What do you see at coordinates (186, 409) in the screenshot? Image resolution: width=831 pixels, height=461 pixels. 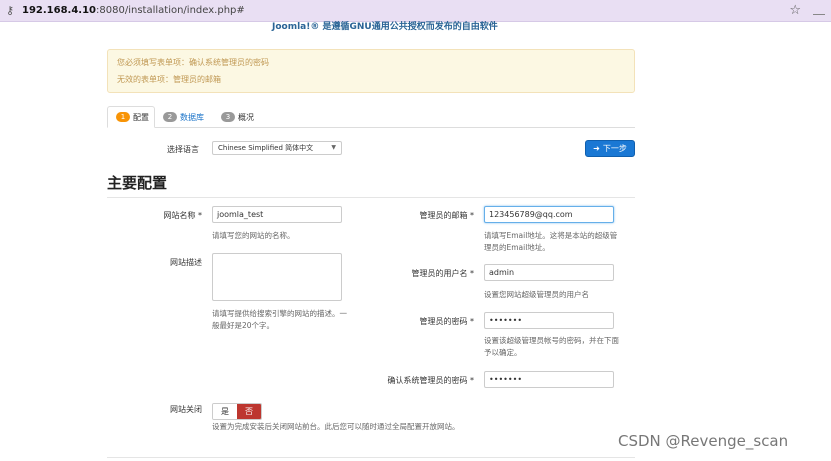 I see `site-offline-label: 网站关闭` at bounding box center [186, 409].